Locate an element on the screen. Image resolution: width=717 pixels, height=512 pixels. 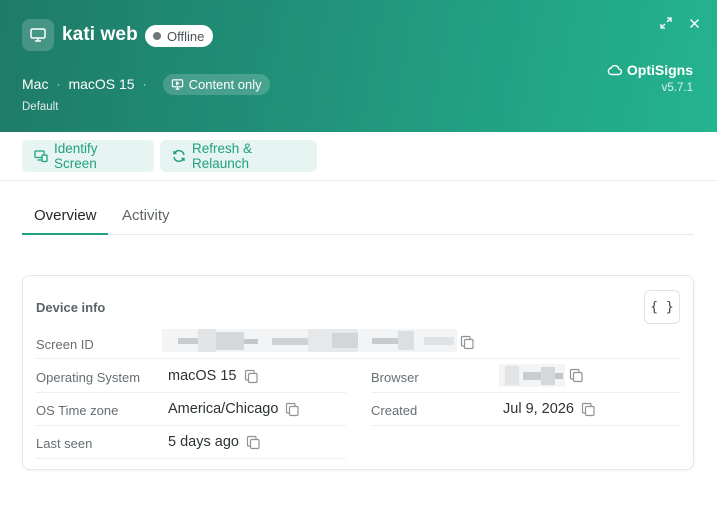
content-mode-badge: Content only is located at coordinates (216, 84).